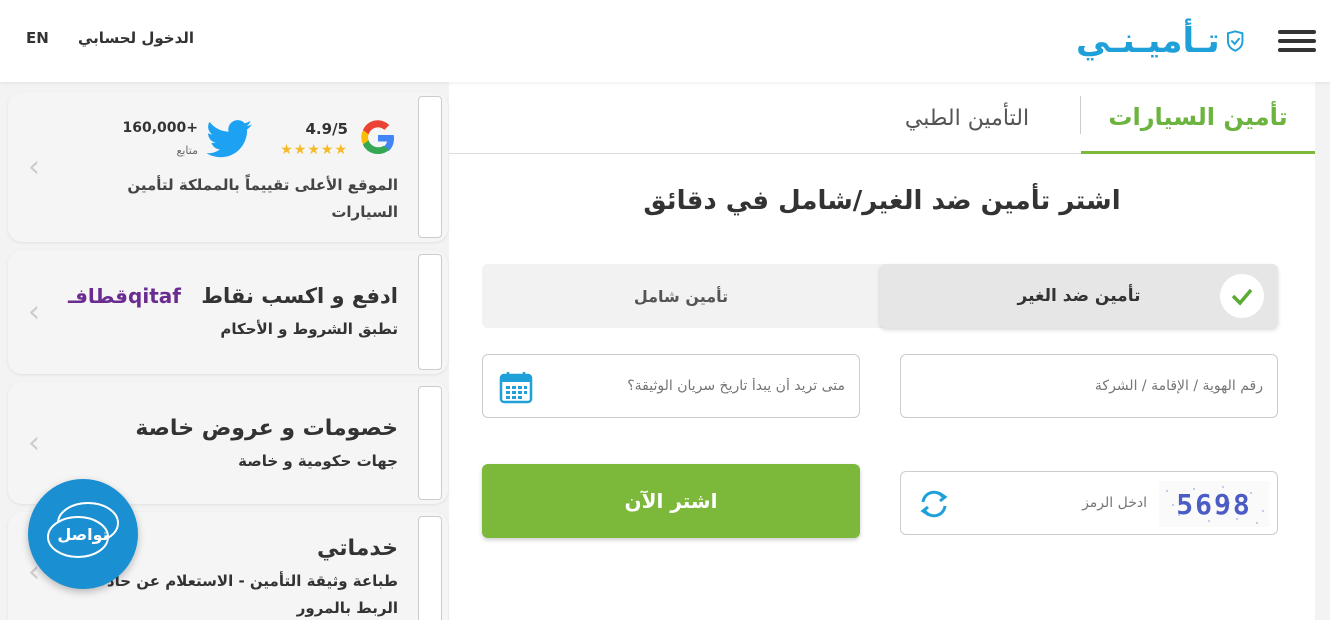 This screenshot has width=1330, height=620. What do you see at coordinates (377, 137) in the screenshot?
I see `google-icon` at bounding box center [377, 137].